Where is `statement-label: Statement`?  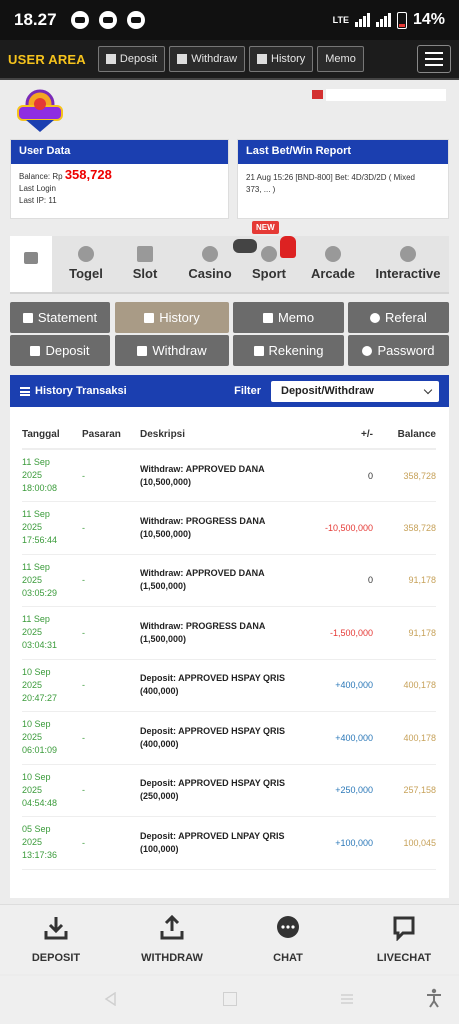
statement-label: Statement is located at coordinates (67, 317).